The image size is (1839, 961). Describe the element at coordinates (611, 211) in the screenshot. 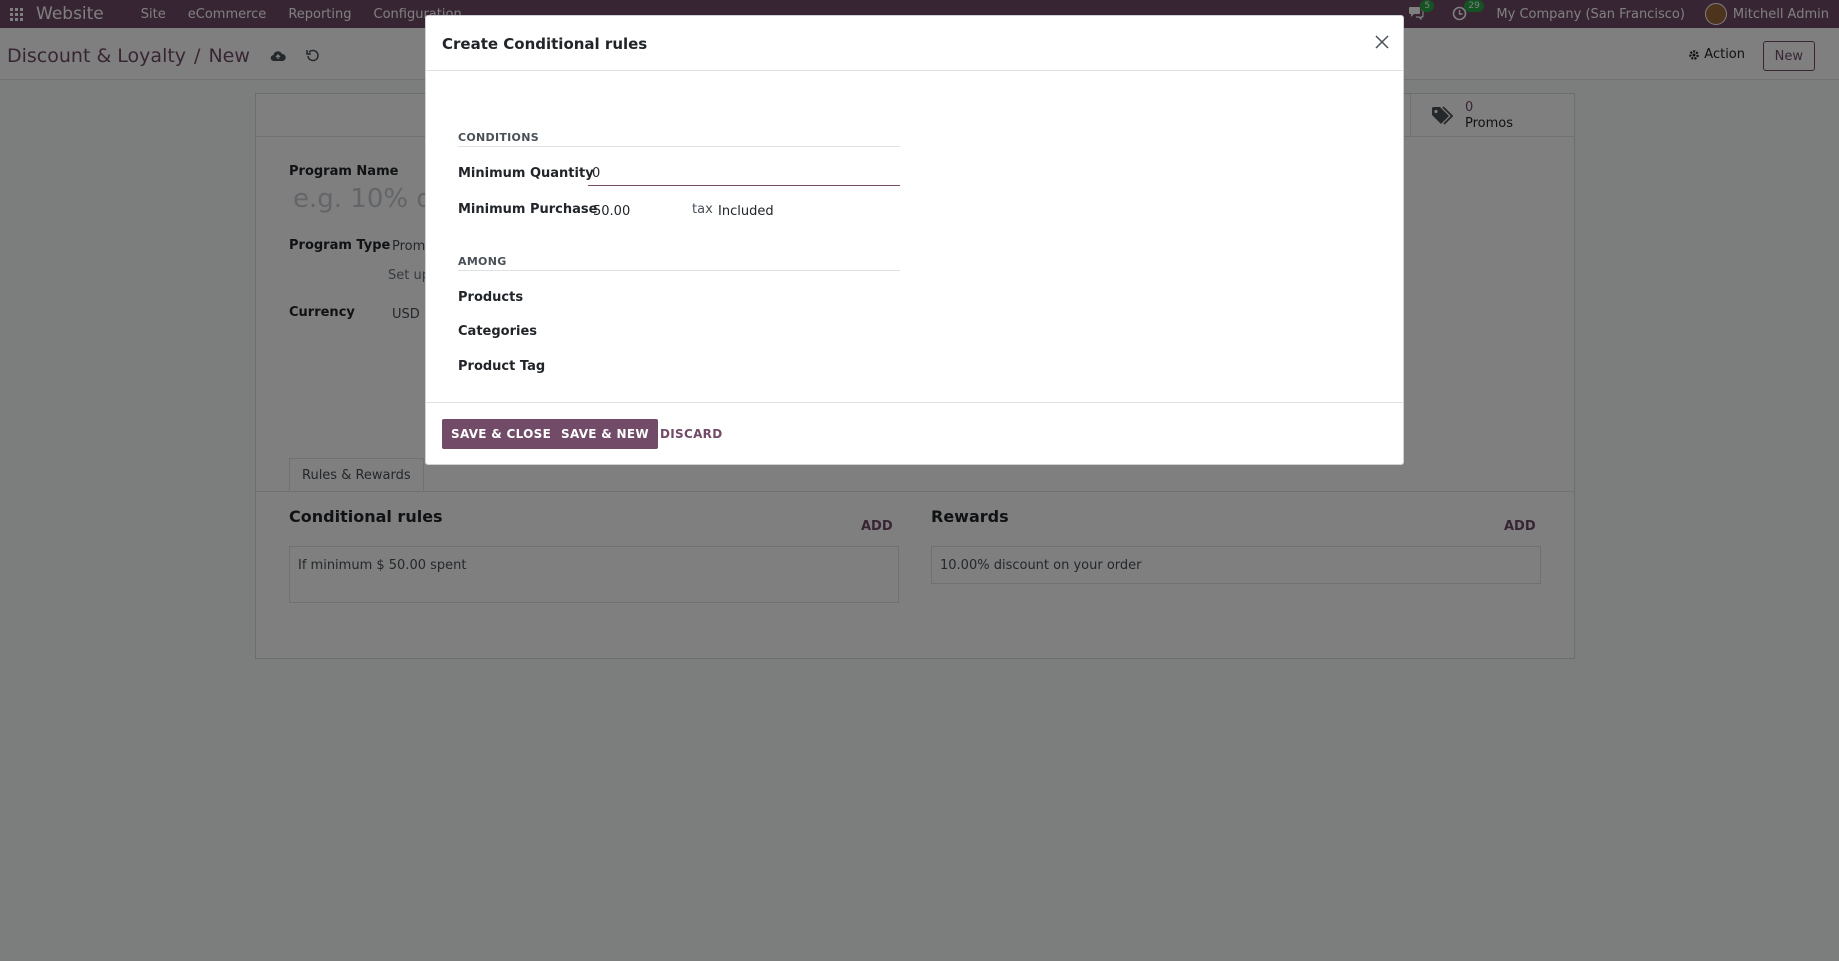

I see `minimum-purchase-input: 50.00` at that location.